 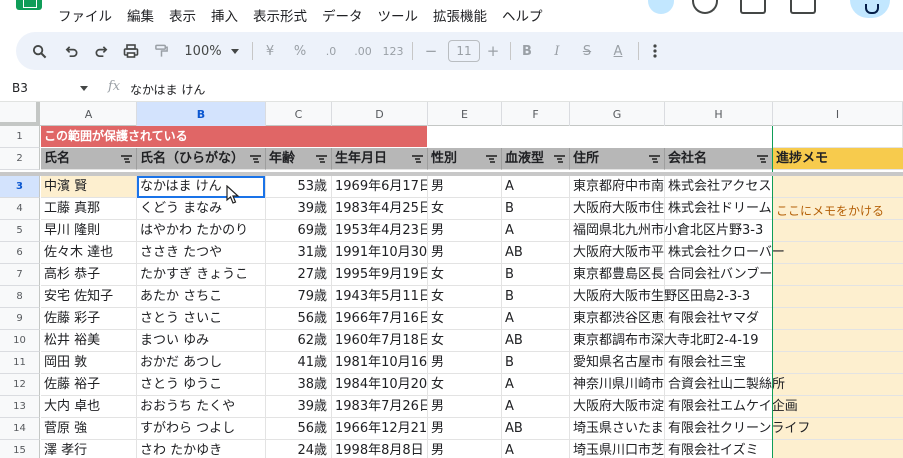 I want to click on row-header-1: 1, so click(x=20, y=137).